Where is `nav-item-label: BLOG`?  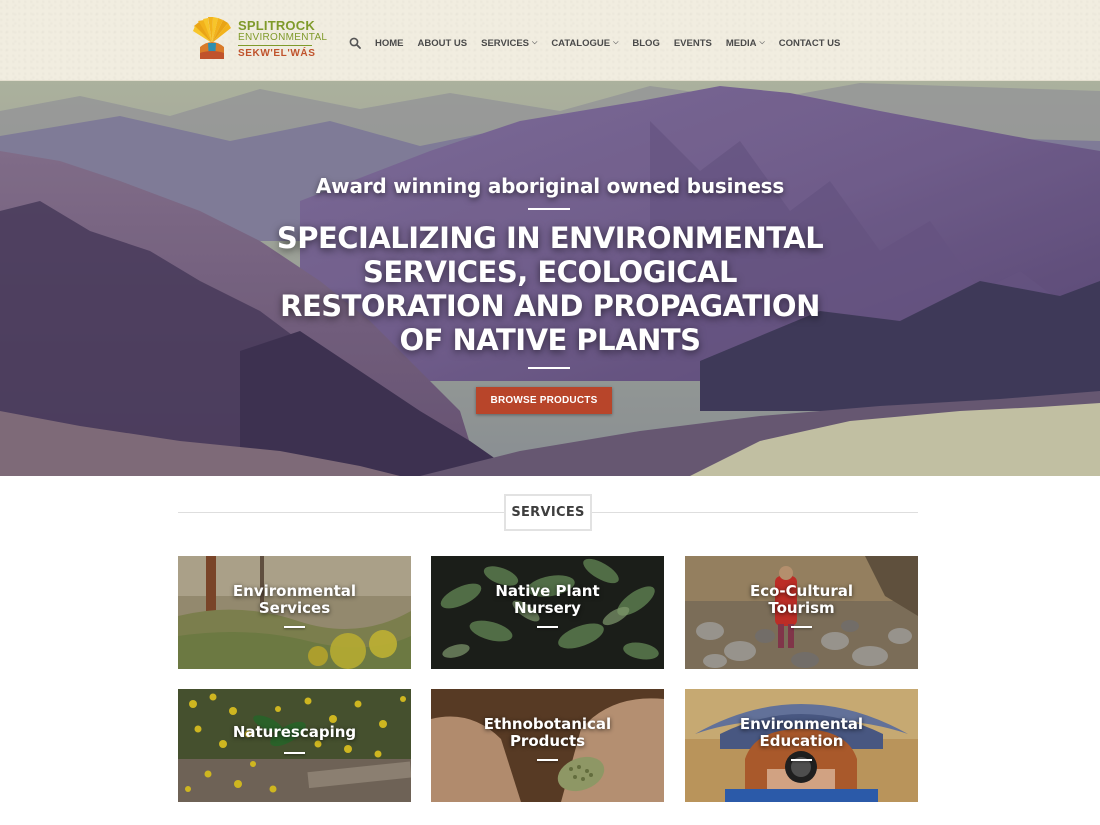 nav-item-label: BLOG is located at coordinates (646, 43).